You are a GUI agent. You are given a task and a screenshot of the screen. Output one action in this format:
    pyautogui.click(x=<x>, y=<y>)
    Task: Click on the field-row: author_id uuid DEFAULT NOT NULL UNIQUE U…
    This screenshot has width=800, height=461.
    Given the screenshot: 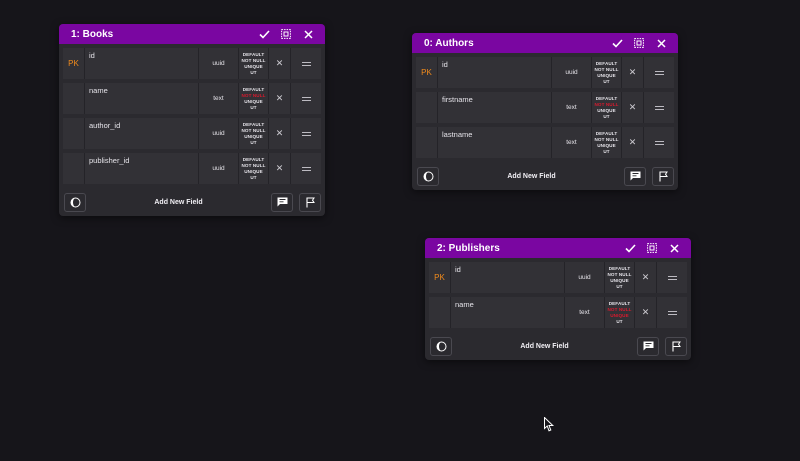 What is the action you would take?
    pyautogui.click(x=192, y=133)
    